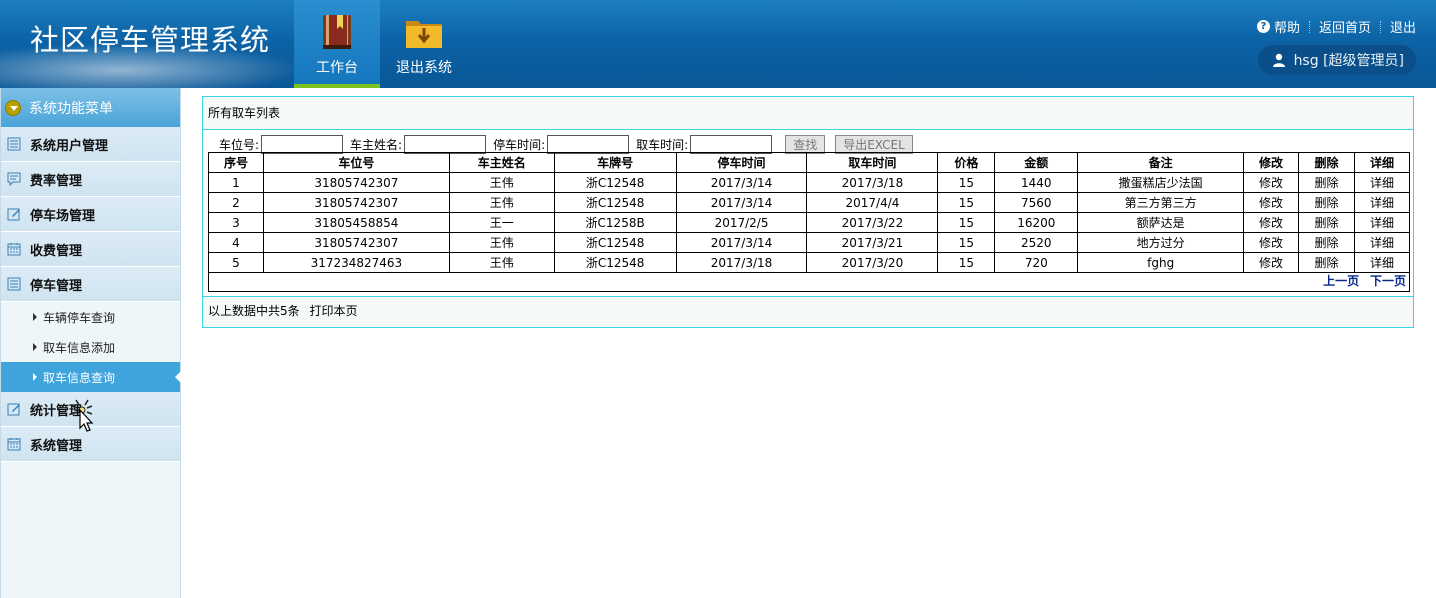  What do you see at coordinates (809, 282) in the screenshot?
I see `pager: 上一页 下一页` at bounding box center [809, 282].